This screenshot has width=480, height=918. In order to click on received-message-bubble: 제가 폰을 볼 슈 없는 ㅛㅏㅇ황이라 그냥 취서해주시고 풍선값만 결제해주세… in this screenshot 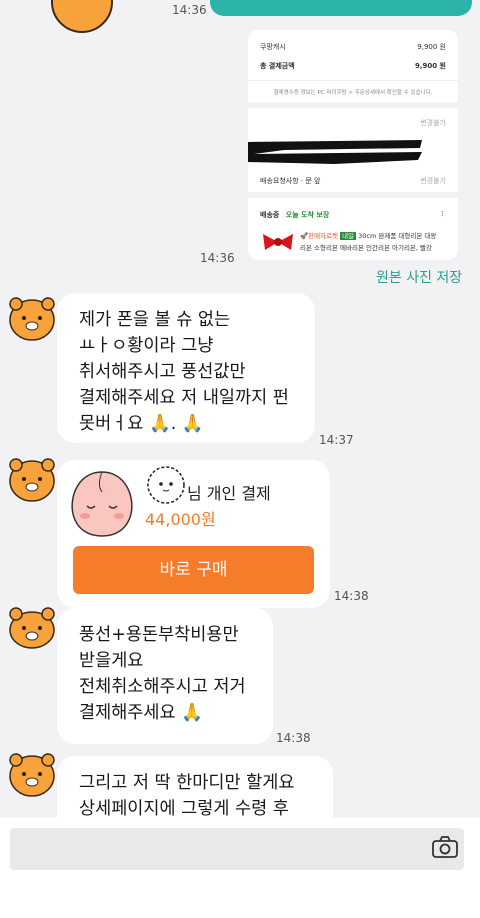, I will do `click(186, 368)`.